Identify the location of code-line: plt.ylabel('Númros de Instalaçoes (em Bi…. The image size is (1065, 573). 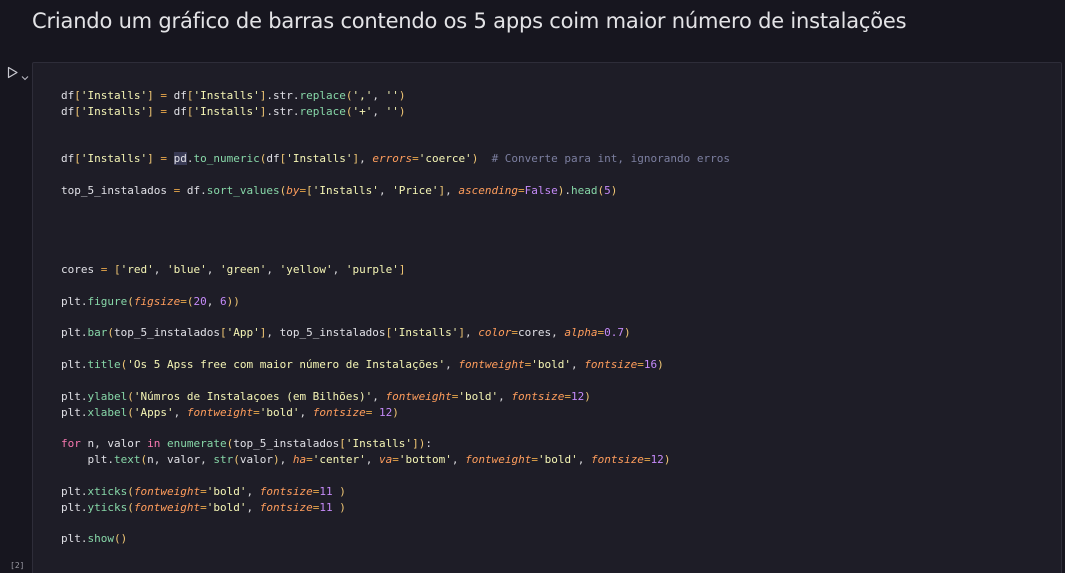
(326, 396).